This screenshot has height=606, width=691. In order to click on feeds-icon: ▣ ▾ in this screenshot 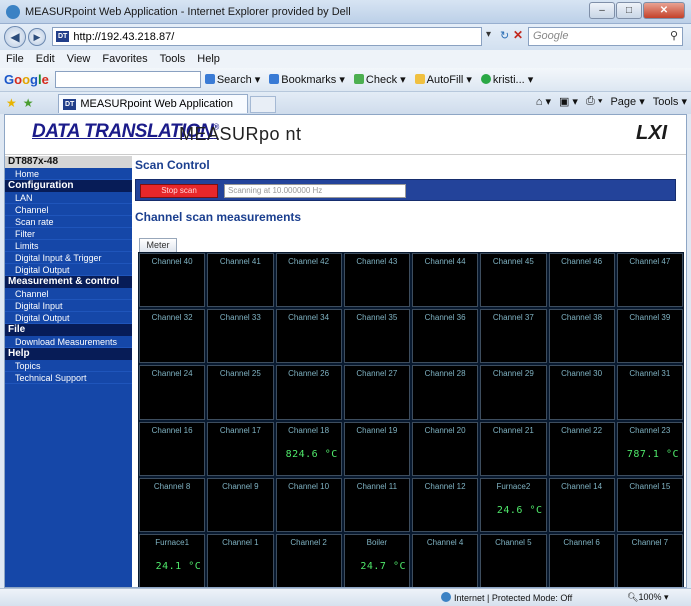, I will do `click(568, 101)`.